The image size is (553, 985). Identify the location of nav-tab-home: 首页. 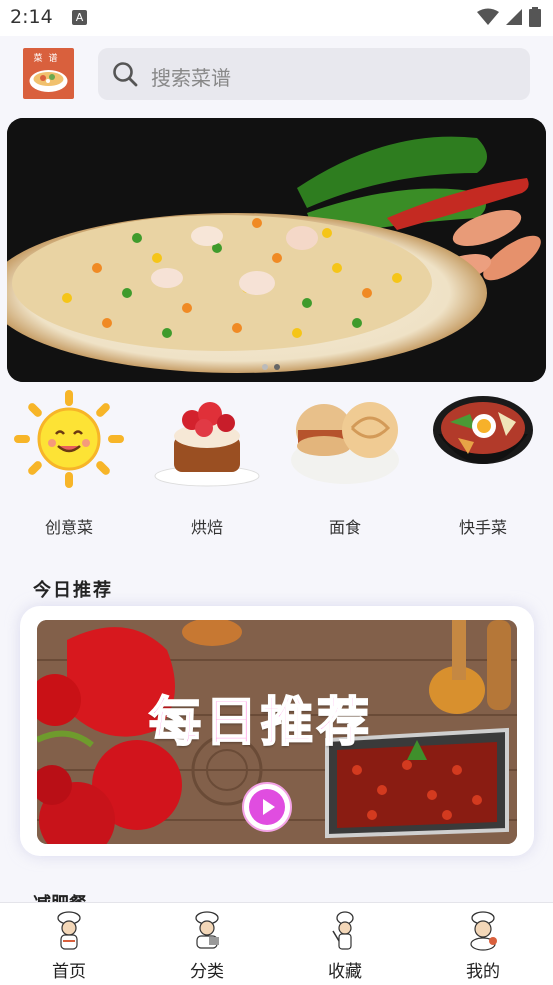
(69, 944).